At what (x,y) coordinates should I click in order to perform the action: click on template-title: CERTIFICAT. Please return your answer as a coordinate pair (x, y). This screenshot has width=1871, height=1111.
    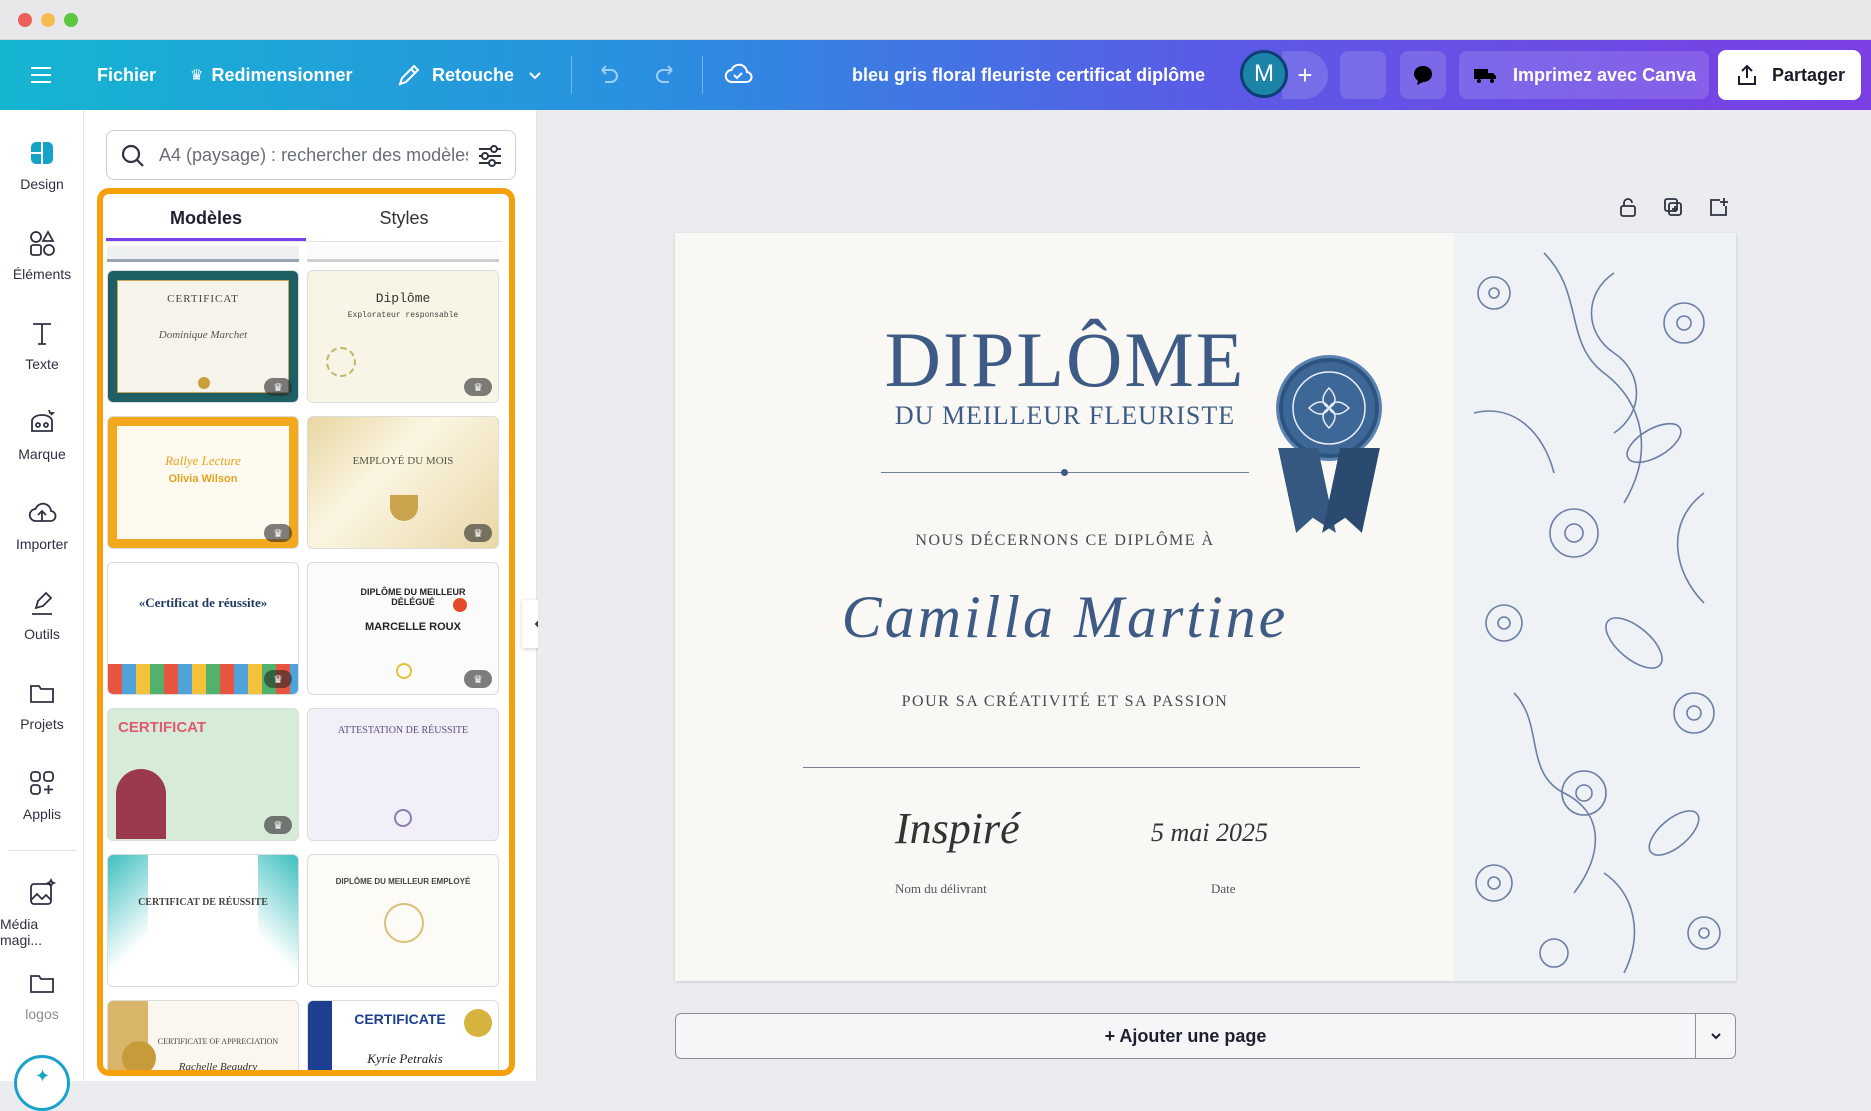
    Looking at the image, I should click on (162, 727).